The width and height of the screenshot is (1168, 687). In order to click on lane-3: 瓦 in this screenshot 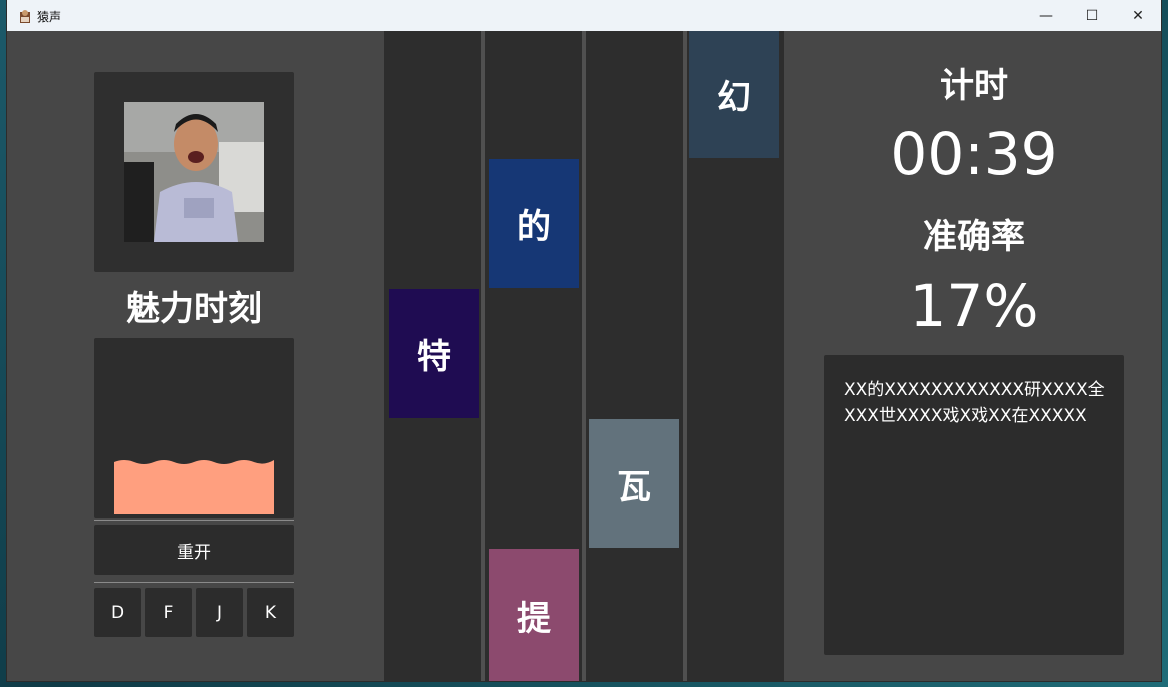, I will do `click(634, 356)`.